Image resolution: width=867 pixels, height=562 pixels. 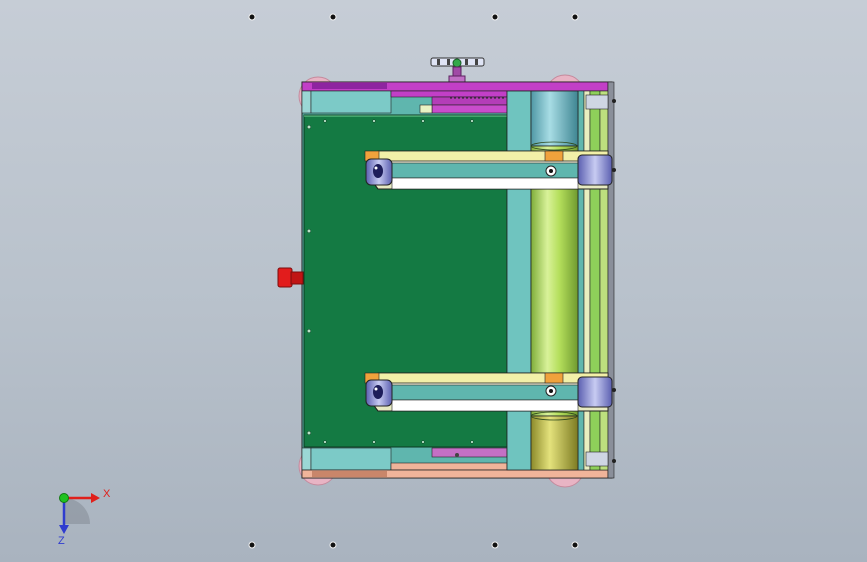 What do you see at coordinates (519, 280) in the screenshot?
I see `side-frame` at bounding box center [519, 280].